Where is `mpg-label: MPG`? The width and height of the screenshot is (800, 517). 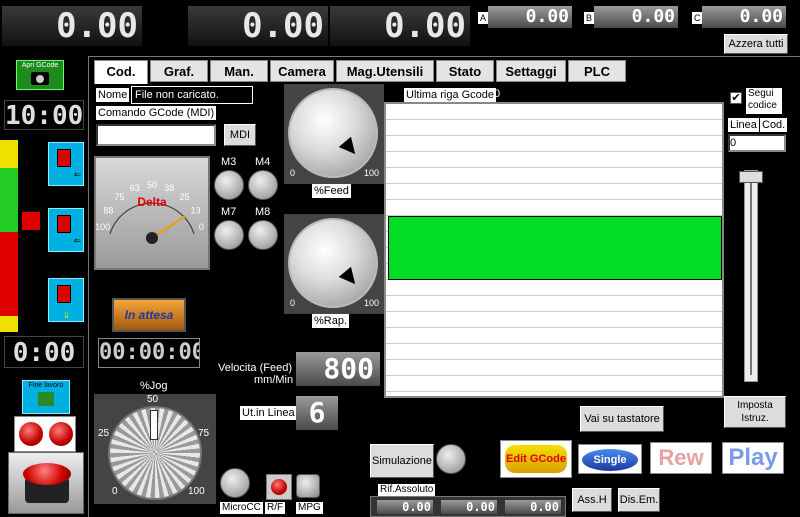
mpg-label: MPG is located at coordinates (309, 508).